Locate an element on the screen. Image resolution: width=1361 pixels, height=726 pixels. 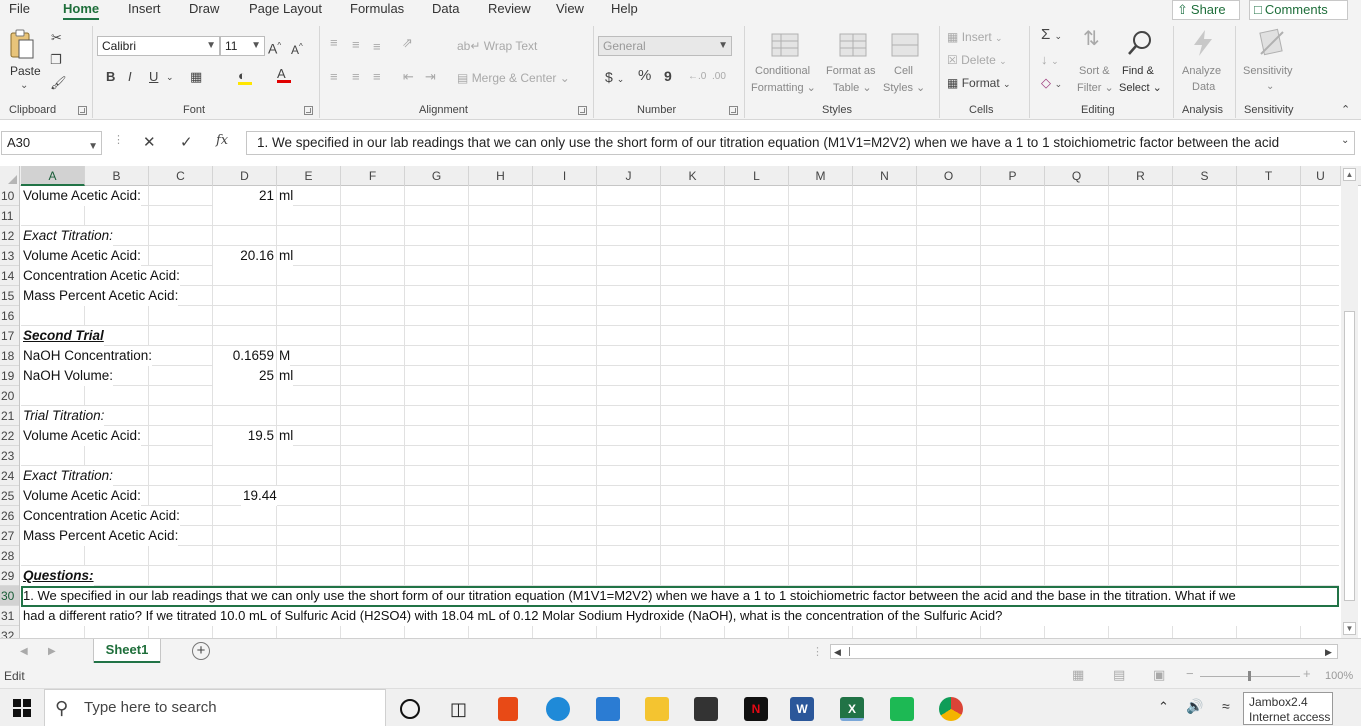
column-header: I is located at coordinates (565, 176).